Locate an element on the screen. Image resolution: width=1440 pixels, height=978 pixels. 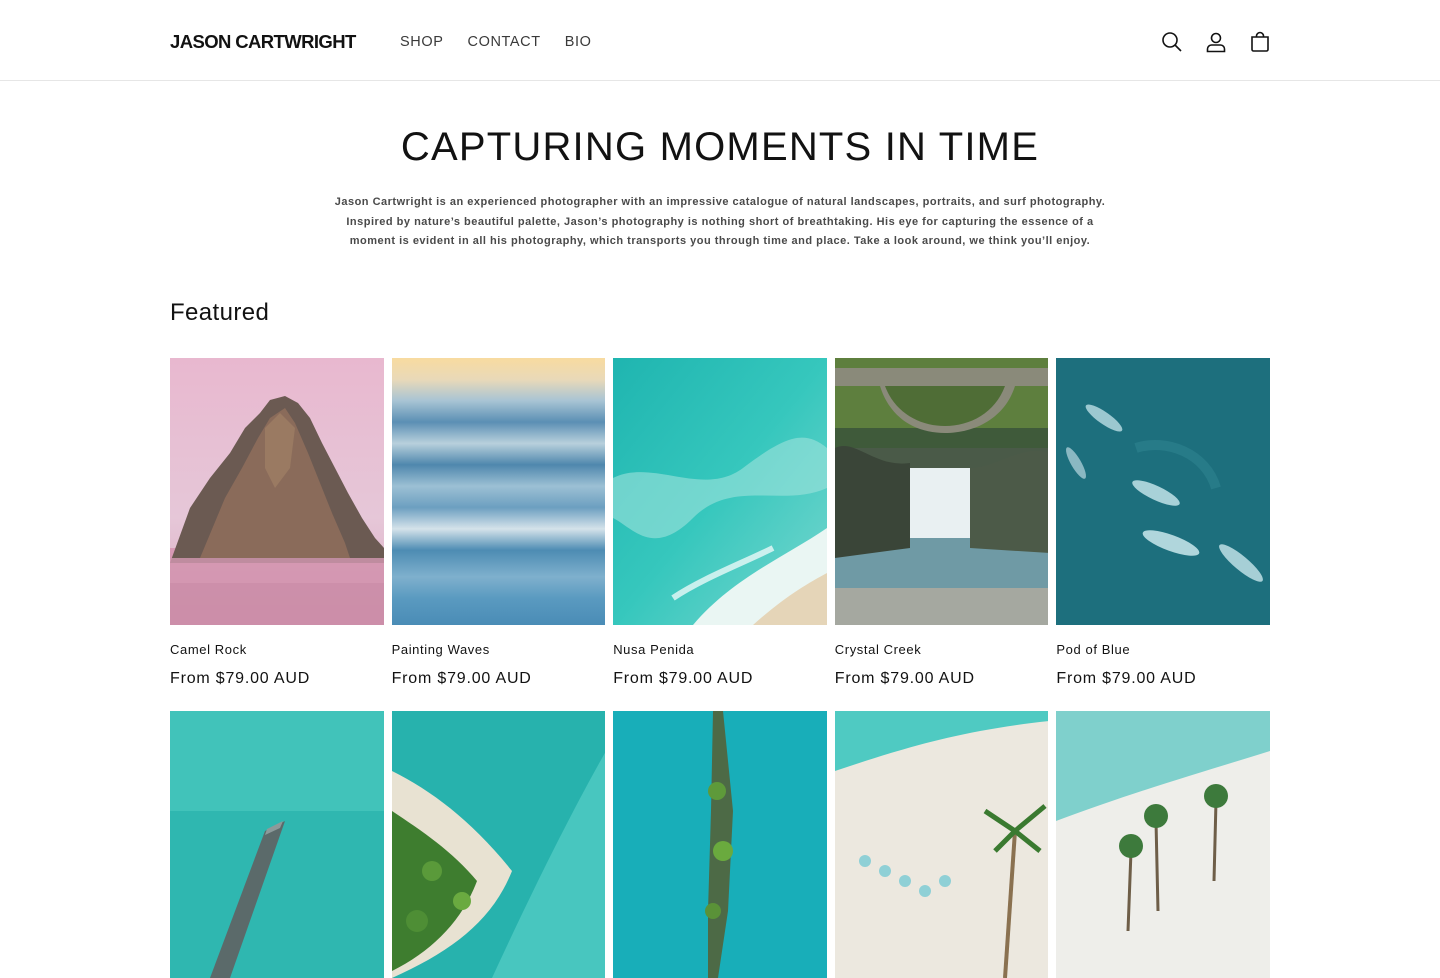
product-image-reef-wreck is located at coordinates (720, 844).